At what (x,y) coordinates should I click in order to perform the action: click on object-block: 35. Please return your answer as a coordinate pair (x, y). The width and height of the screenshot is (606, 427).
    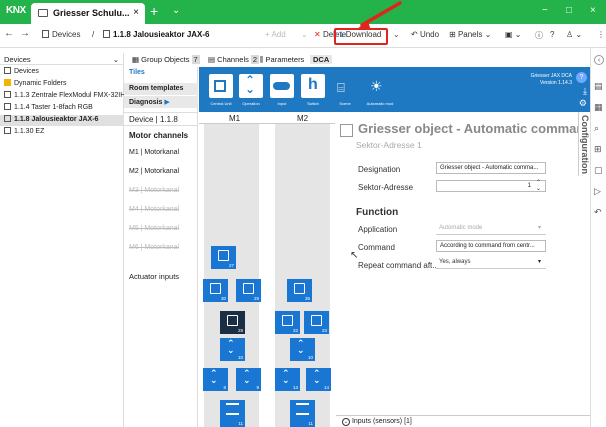
    Looking at the image, I should click on (299, 290).